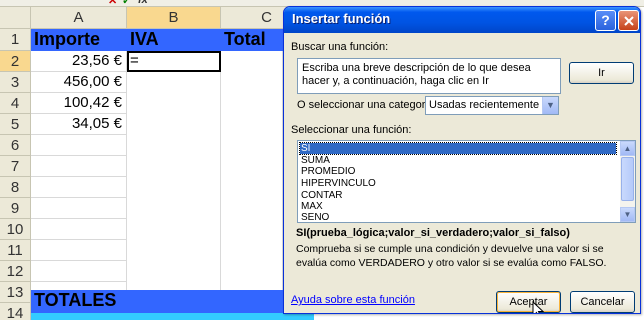 This screenshot has height=320, width=644. Describe the element at coordinates (627, 179) in the screenshot. I see `scroll-thumb` at that location.